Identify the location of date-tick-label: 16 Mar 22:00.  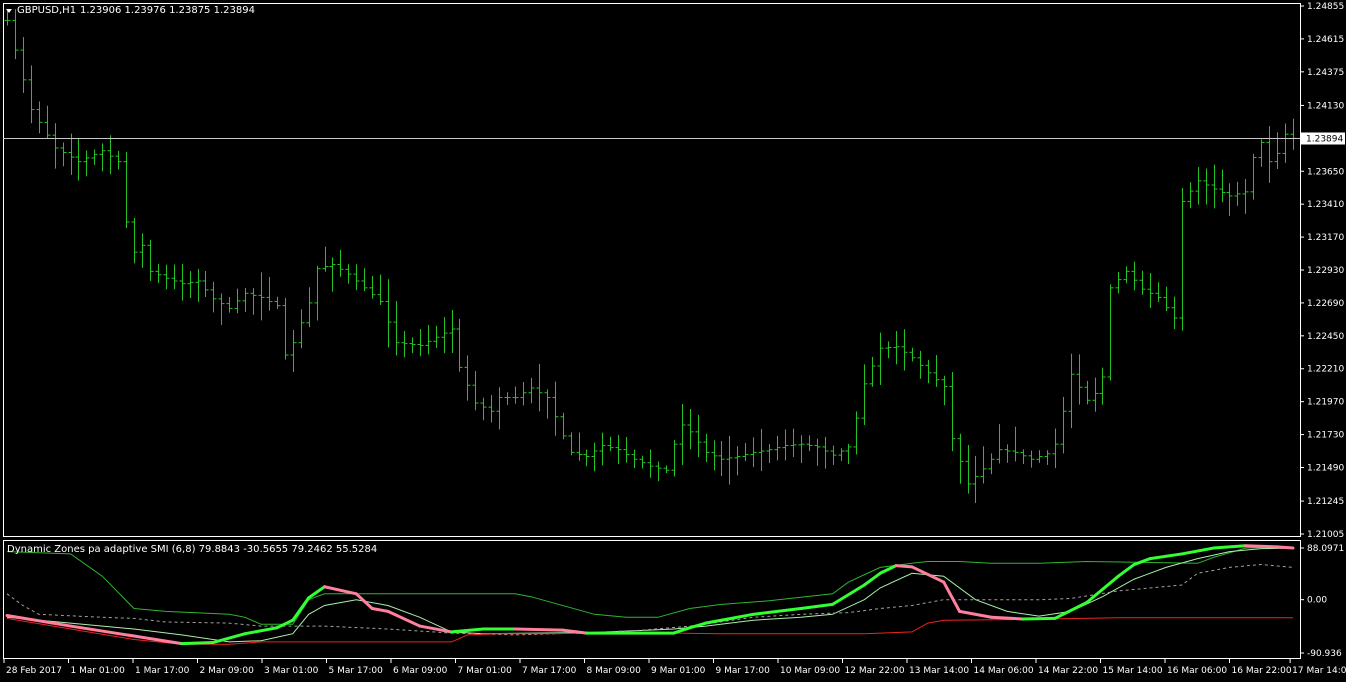
(1262, 671).